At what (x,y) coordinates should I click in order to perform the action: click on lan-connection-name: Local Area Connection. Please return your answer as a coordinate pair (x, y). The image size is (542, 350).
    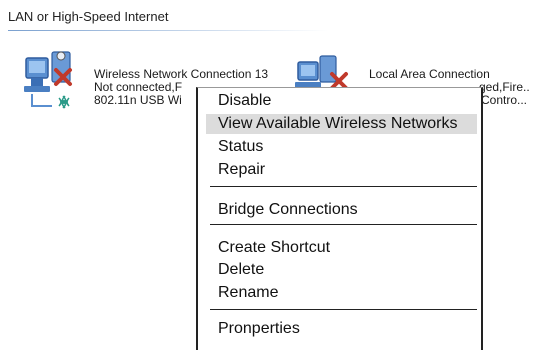
    Looking at the image, I should click on (429, 74).